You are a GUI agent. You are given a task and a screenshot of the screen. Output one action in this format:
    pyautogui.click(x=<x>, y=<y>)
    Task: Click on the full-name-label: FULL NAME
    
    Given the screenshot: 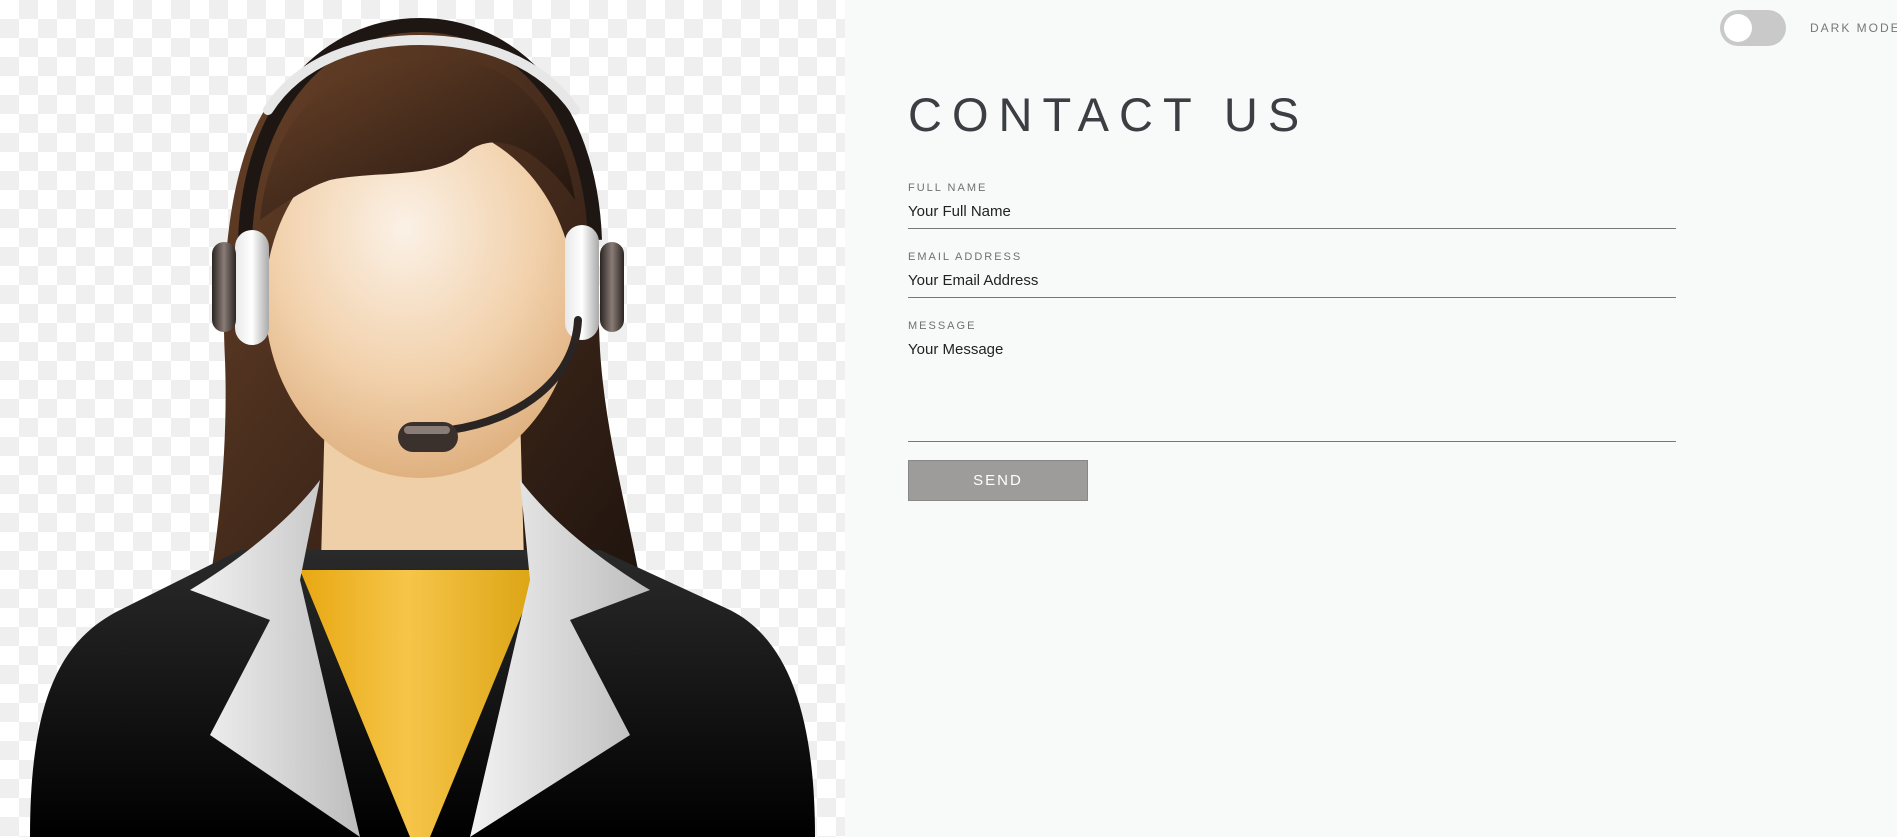 What is the action you would take?
    pyautogui.click(x=948, y=188)
    